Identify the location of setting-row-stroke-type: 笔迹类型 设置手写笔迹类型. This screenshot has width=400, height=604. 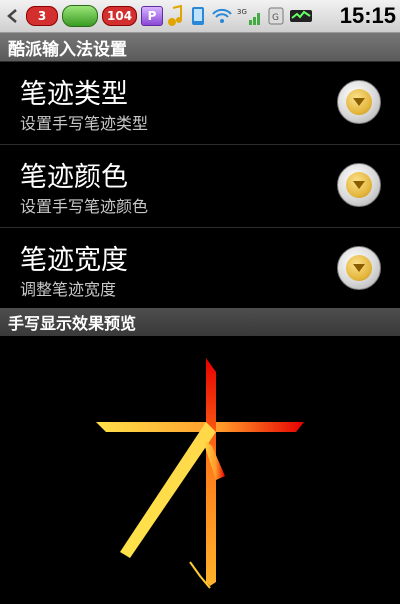
(200, 103).